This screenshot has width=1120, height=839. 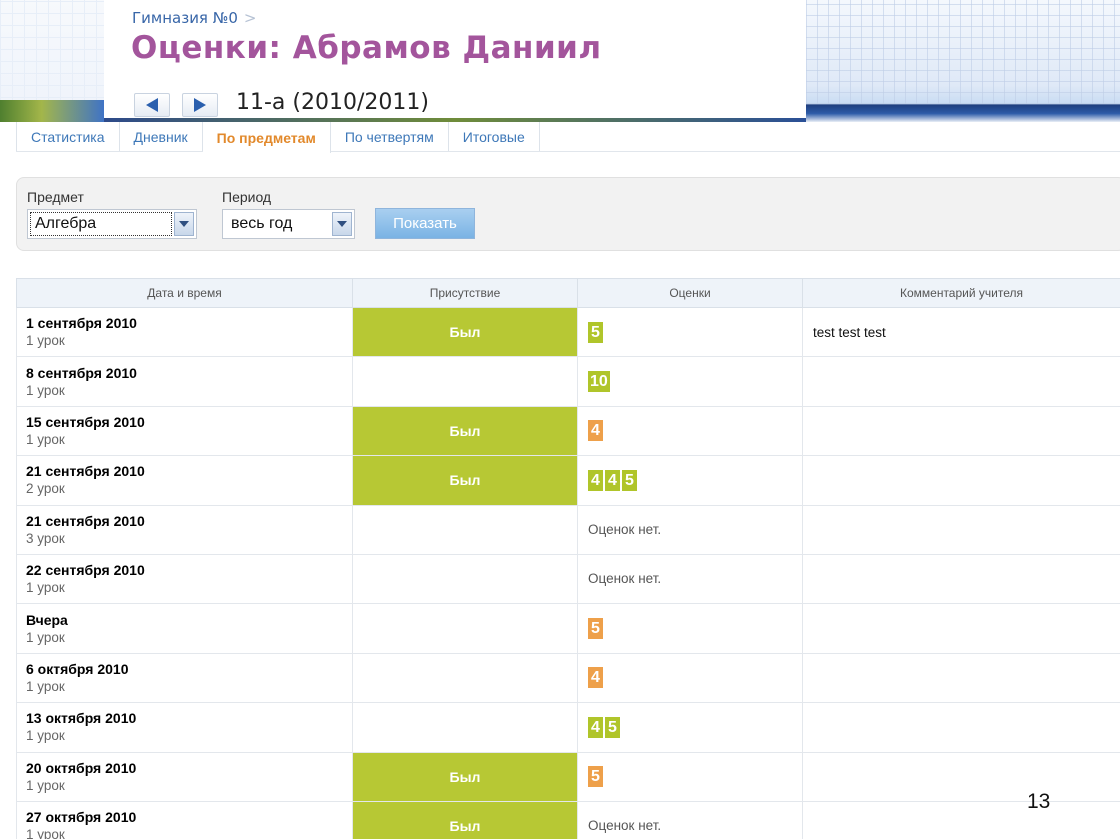 What do you see at coordinates (81, 767) in the screenshot?
I see `lesson-date: 20 октября 2010` at bounding box center [81, 767].